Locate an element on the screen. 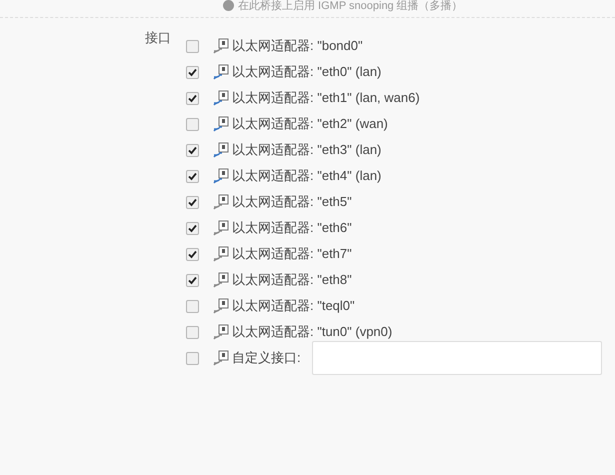  interface-label: 以太网适配器: "eth1" (lan, wan6) is located at coordinates (326, 98).